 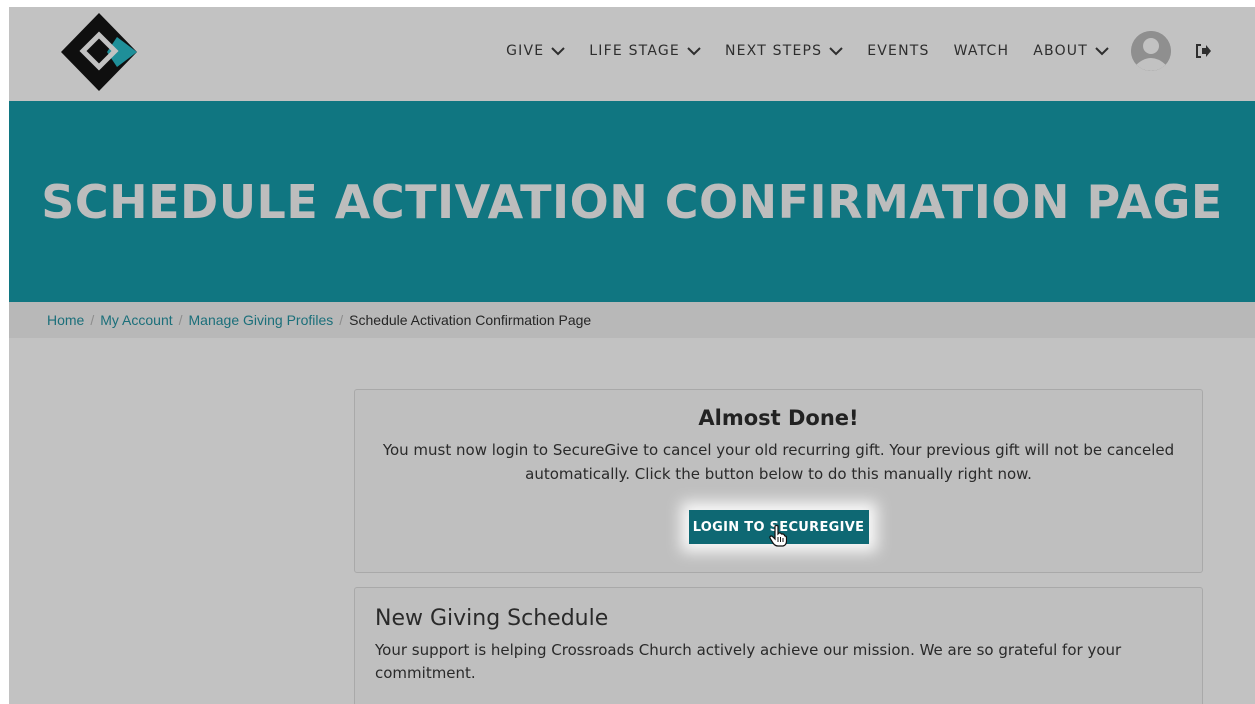 I want to click on nav-next-steps-label: NEXT STEPS, so click(x=773, y=51).